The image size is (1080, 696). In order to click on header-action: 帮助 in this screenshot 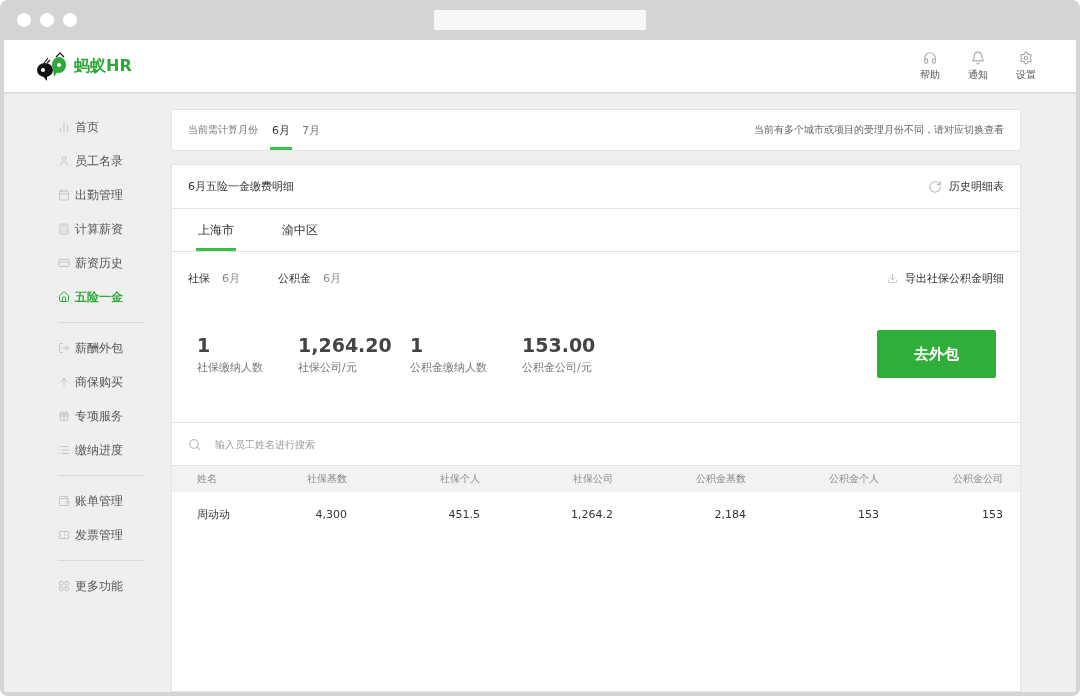, I will do `click(930, 66)`.